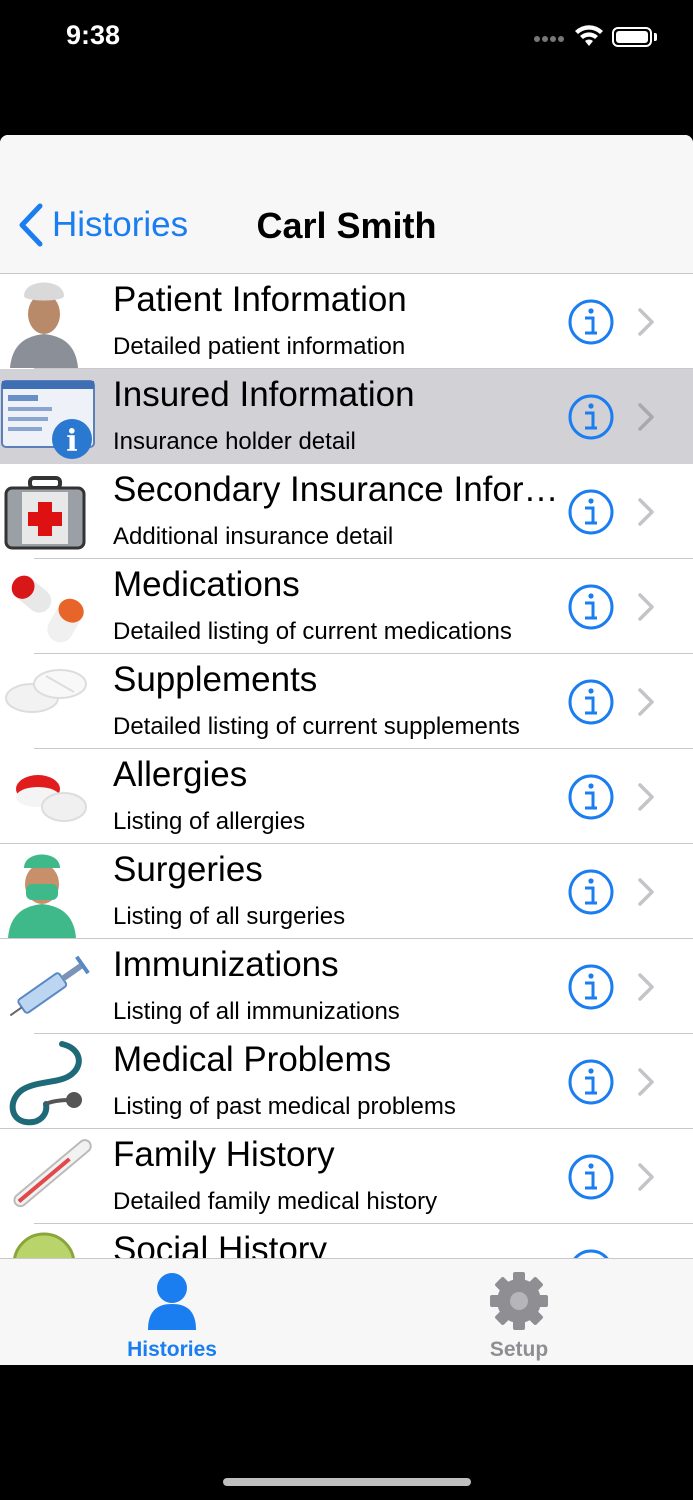  I want to click on row-subtitle: Additional insurance detail, so click(253, 536).